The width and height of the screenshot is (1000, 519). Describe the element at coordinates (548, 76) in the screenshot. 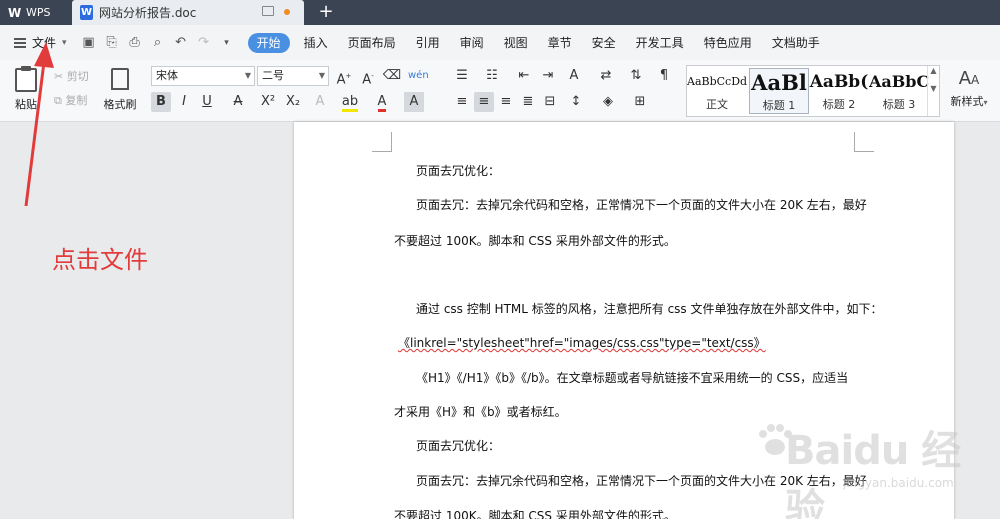

I see `increase-indent-icon: ⇥` at that location.